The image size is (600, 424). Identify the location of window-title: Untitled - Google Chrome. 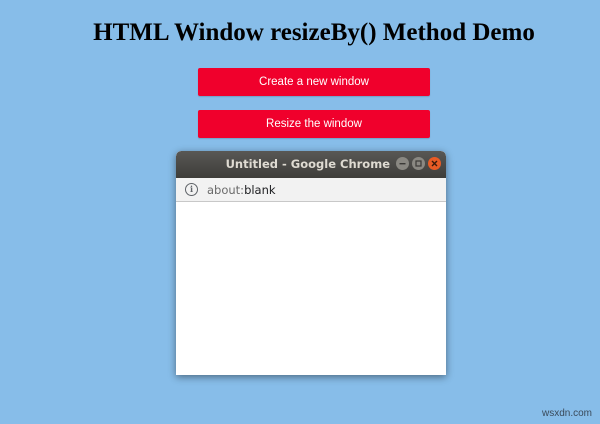
(307, 164).